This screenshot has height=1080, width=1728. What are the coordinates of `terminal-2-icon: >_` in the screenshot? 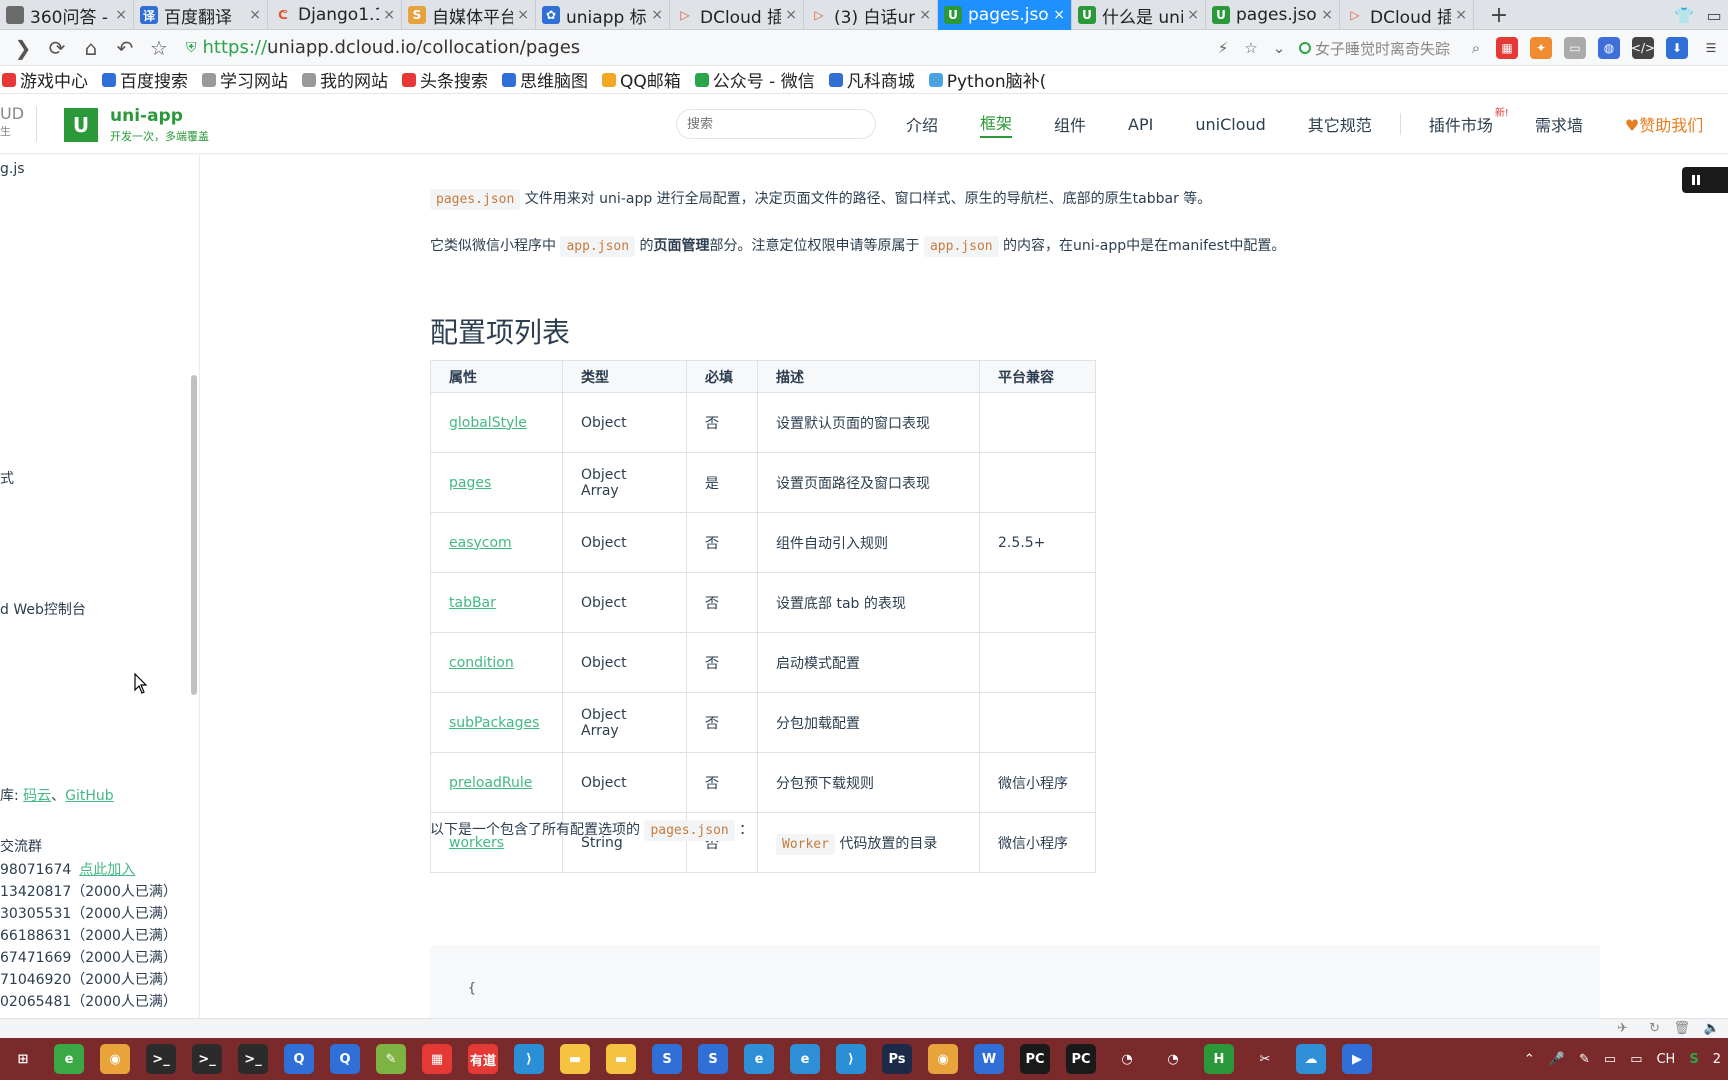 It's located at (207, 1059).